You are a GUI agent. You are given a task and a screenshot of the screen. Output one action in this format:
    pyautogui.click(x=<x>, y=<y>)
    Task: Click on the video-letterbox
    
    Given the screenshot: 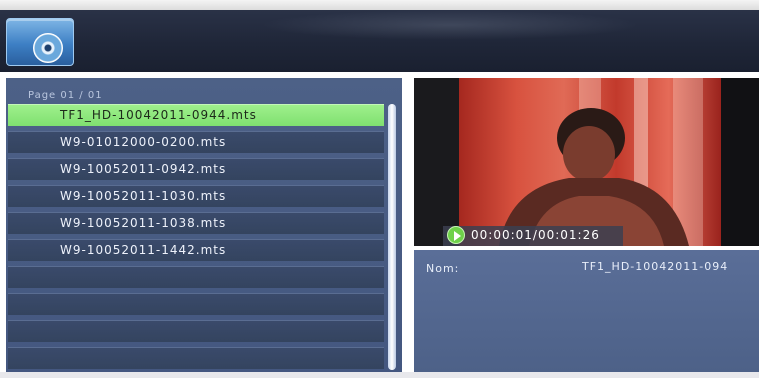 What is the action you would take?
    pyautogui.click(x=740, y=162)
    